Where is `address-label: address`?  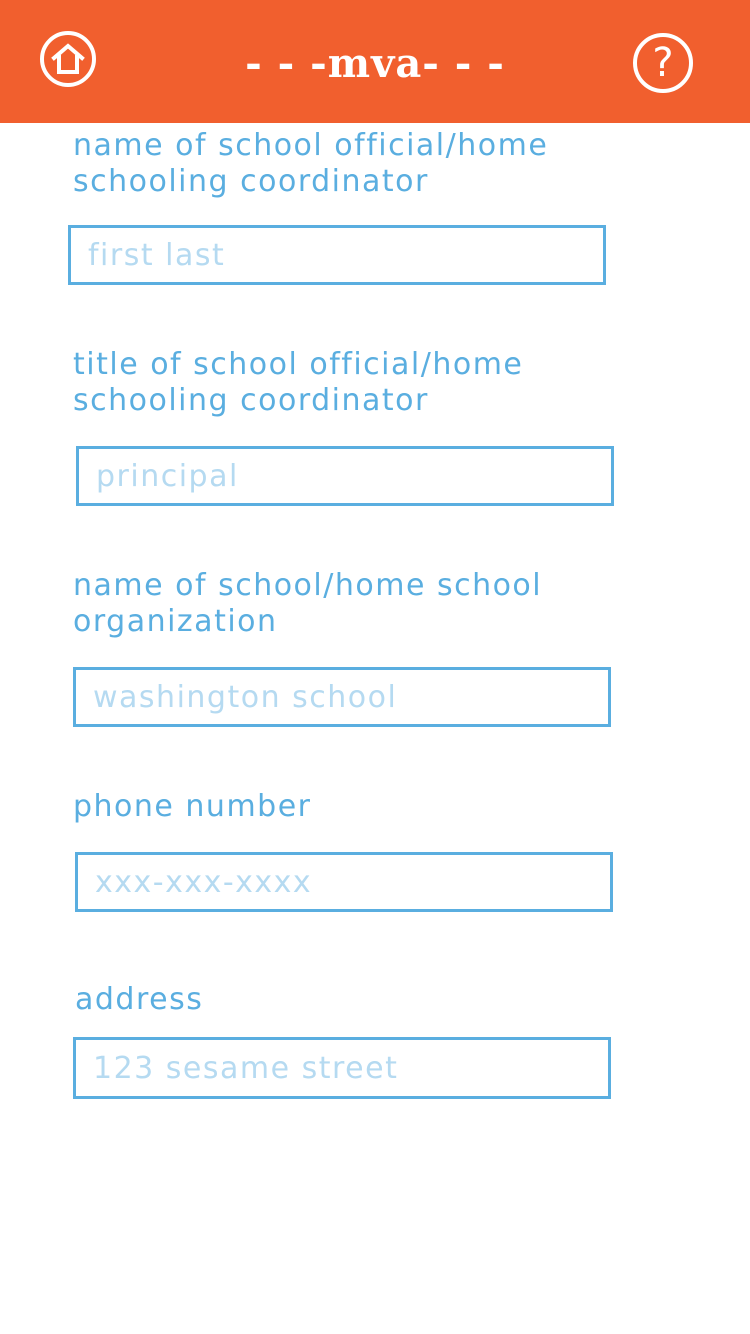 address-label: address is located at coordinates (139, 999).